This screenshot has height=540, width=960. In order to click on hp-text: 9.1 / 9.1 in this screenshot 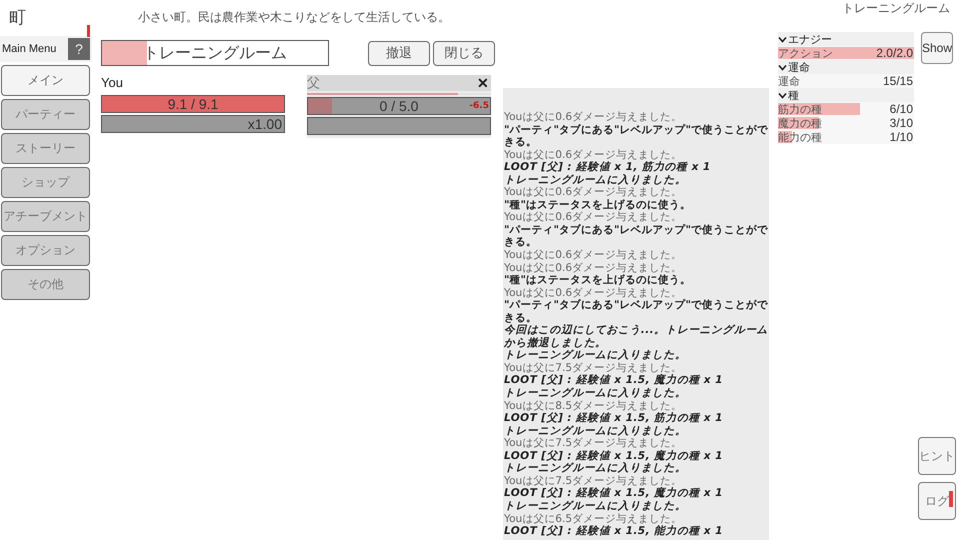, I will do `click(193, 104)`.